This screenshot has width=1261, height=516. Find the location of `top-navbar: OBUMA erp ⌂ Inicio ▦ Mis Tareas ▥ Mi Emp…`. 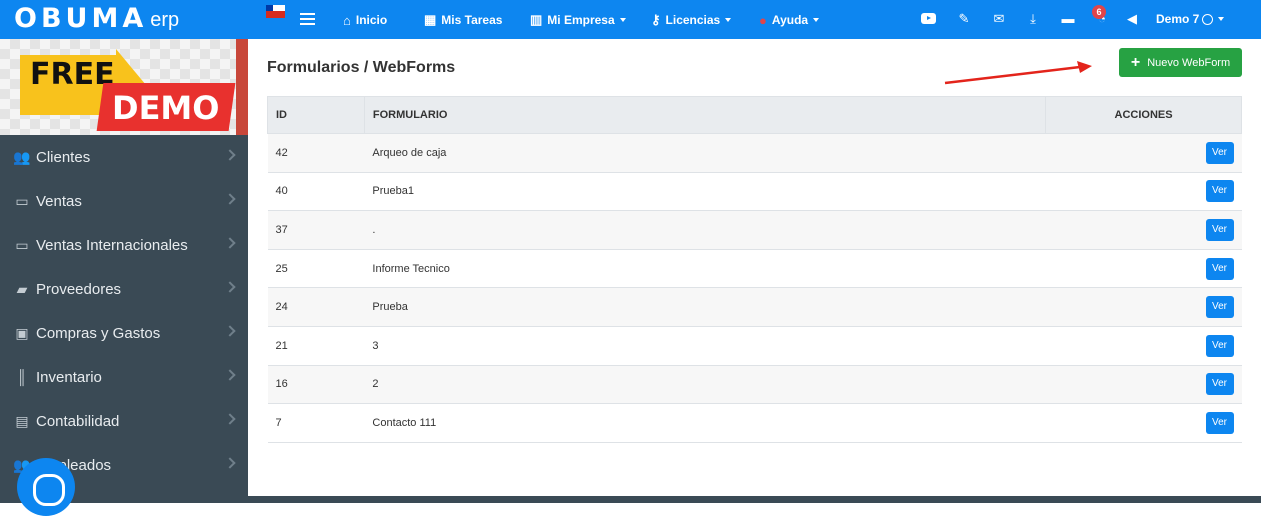

top-navbar: OBUMA erp ⌂ Inicio ▦ Mis Tareas ▥ Mi Emp… is located at coordinates (630, 19).